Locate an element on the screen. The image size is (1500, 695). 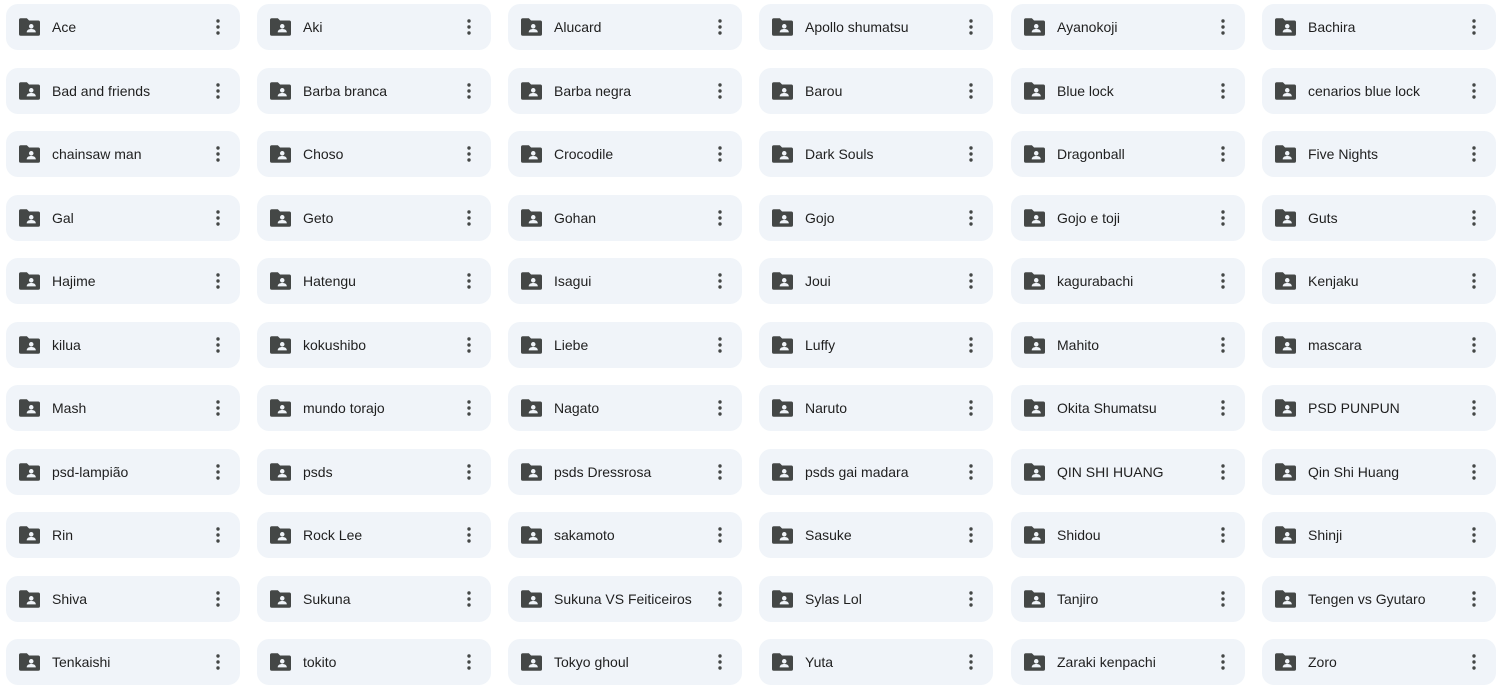
folder-item: Crocodile is located at coordinates (625, 154).